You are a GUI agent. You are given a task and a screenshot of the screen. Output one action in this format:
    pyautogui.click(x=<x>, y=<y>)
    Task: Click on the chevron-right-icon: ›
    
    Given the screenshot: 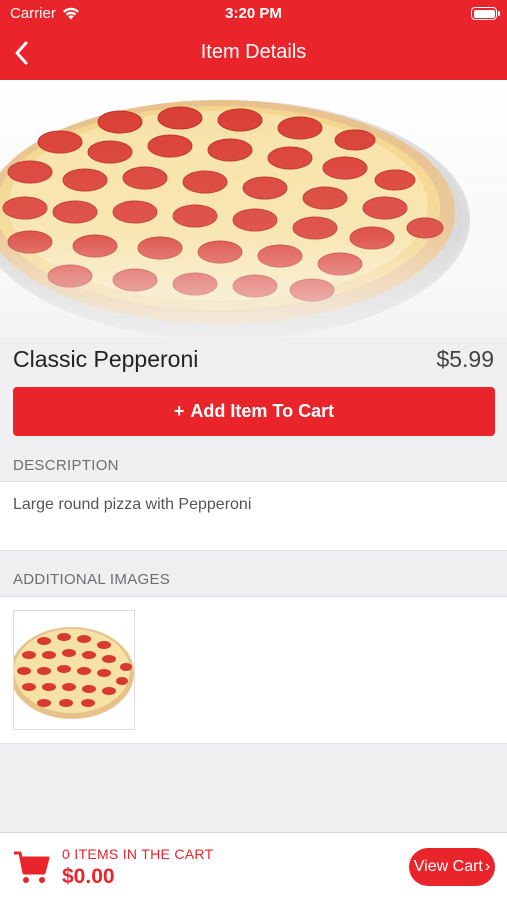 What is the action you would take?
    pyautogui.click(x=487, y=866)
    